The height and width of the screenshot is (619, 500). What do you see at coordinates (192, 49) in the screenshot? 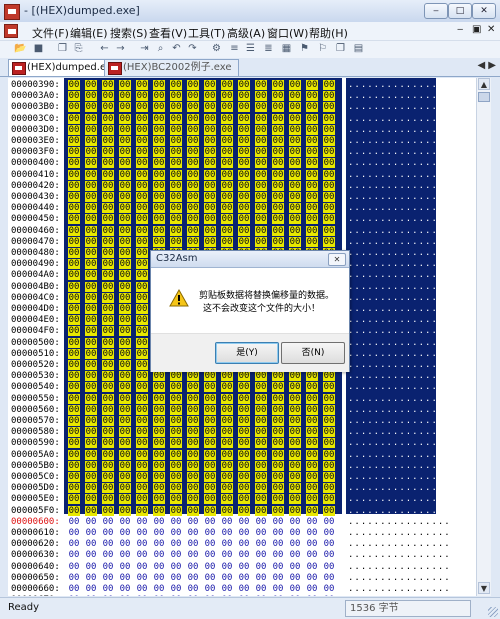
I see `redo-icon: ↷` at bounding box center [192, 49].